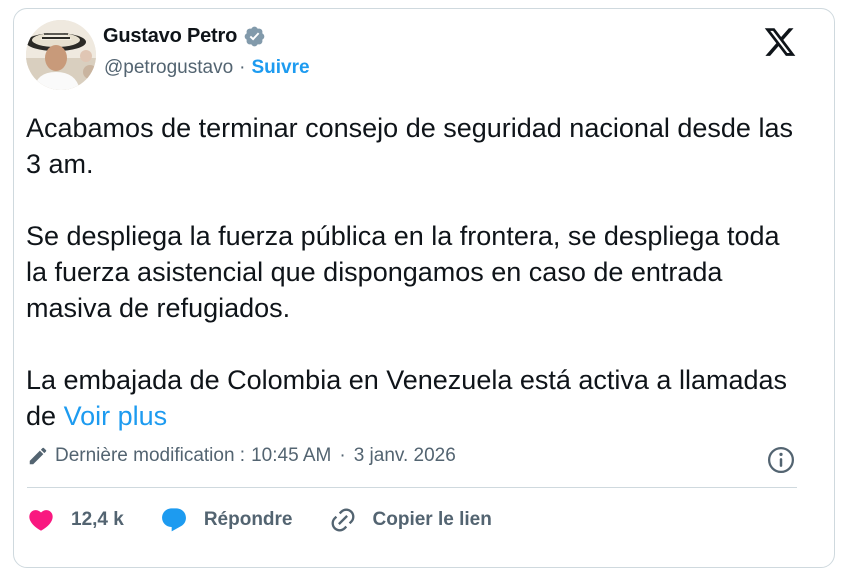 This screenshot has width=850, height=568. I want to click on pencil-icon, so click(38, 456).